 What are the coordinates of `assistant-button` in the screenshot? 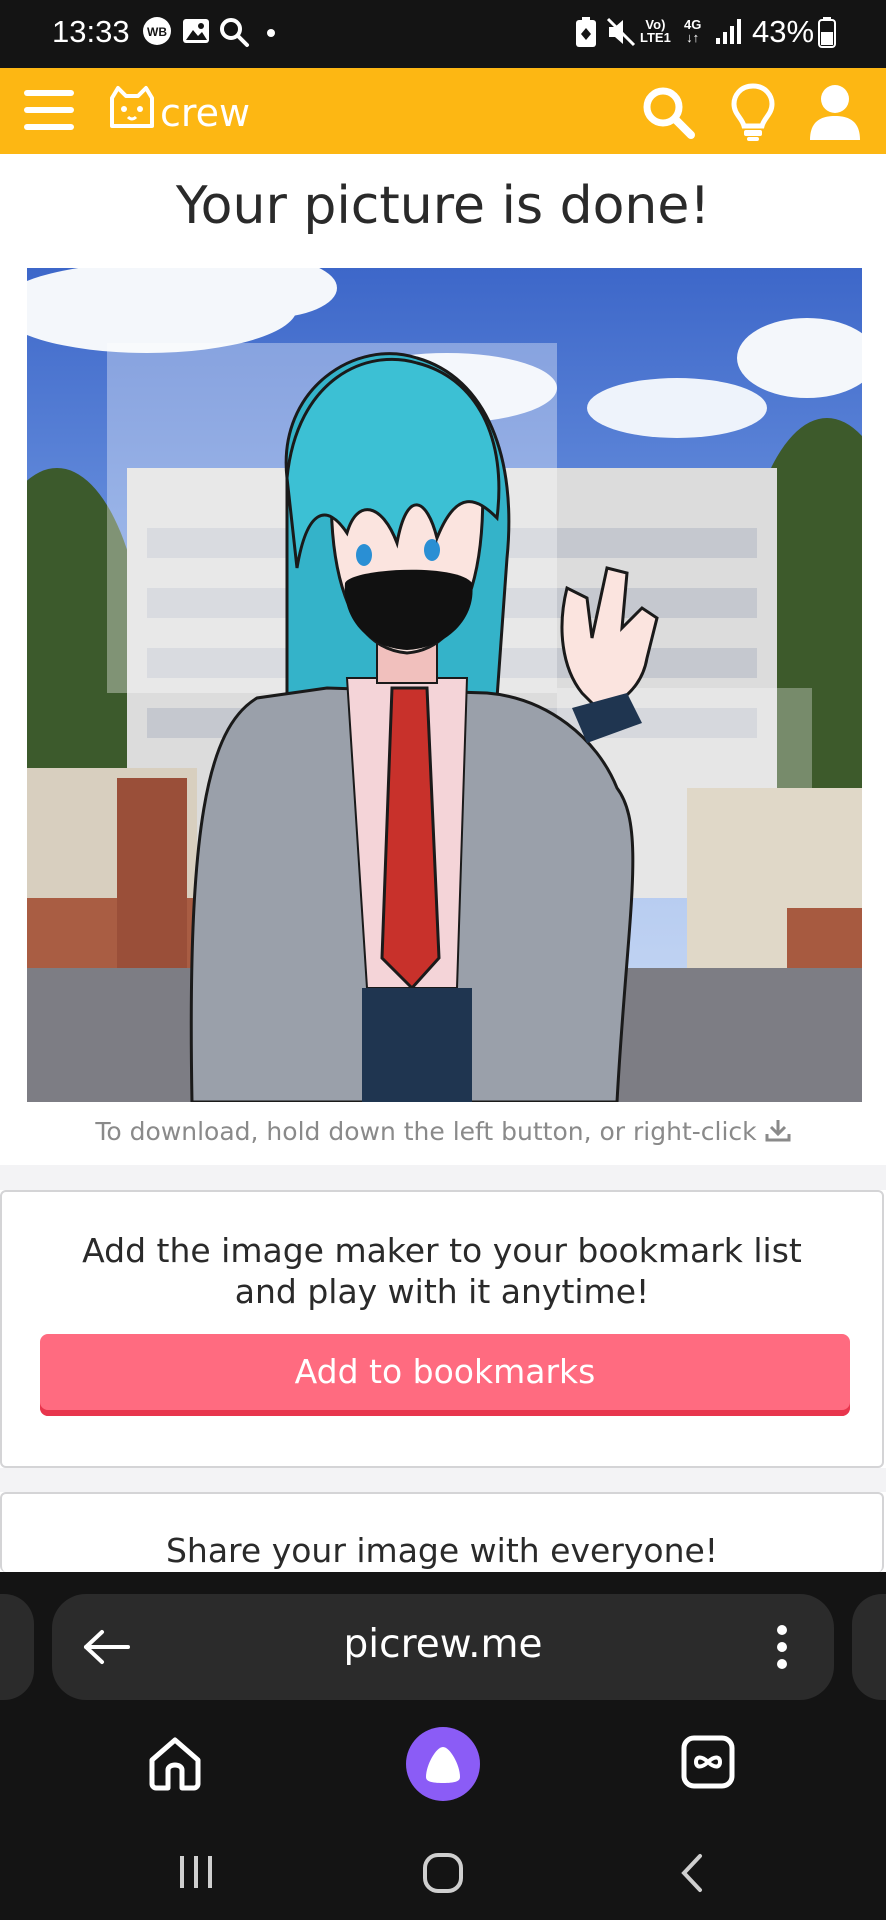 It's located at (443, 1764).